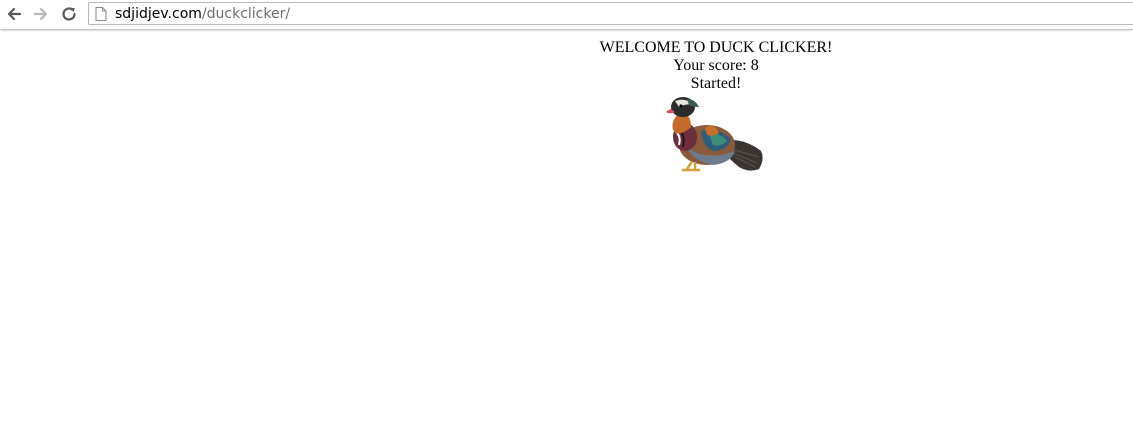  I want to click on forward-arrow-icon, so click(40, 14).